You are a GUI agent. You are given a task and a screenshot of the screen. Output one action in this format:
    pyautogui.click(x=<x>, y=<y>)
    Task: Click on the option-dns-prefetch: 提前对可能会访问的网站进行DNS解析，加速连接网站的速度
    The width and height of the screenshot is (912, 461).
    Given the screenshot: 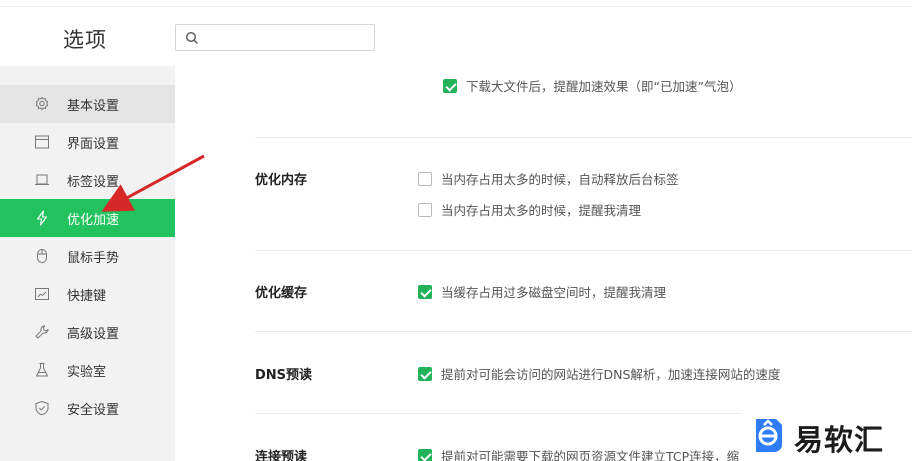 What is the action you would take?
    pyautogui.click(x=599, y=373)
    